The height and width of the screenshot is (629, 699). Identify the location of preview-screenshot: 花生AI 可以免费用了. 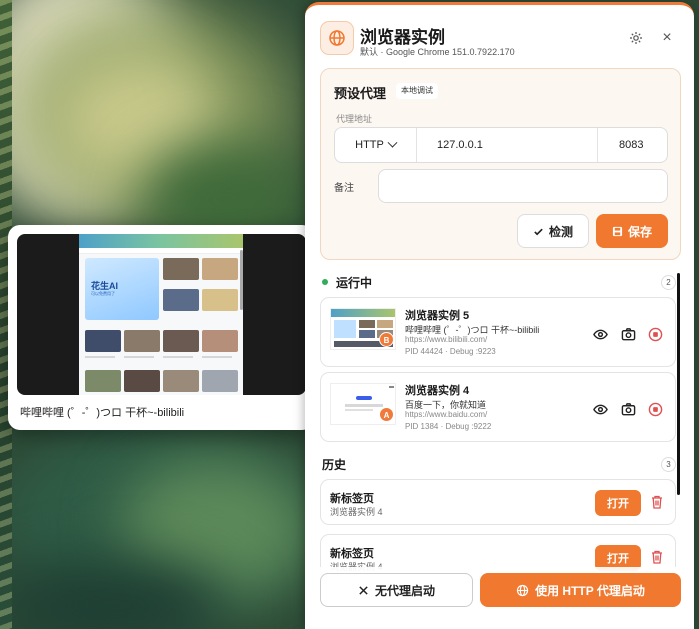
(161, 314).